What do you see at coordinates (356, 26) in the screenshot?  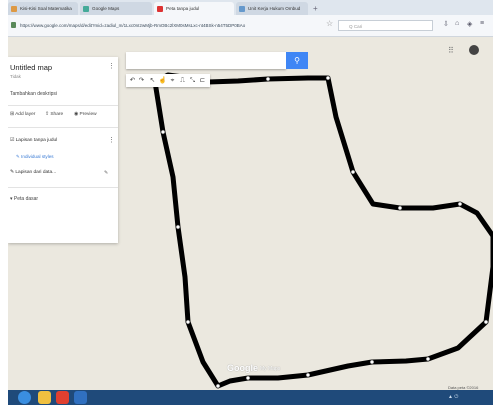 I see `search-placeholder: Q Cari` at bounding box center [356, 26].